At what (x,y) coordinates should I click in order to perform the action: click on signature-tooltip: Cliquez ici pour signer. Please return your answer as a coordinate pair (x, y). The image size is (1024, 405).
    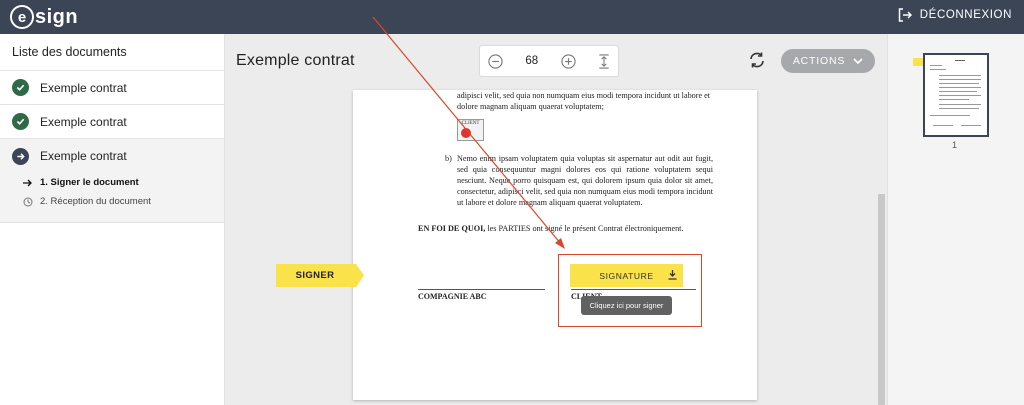
    Looking at the image, I should click on (626, 305).